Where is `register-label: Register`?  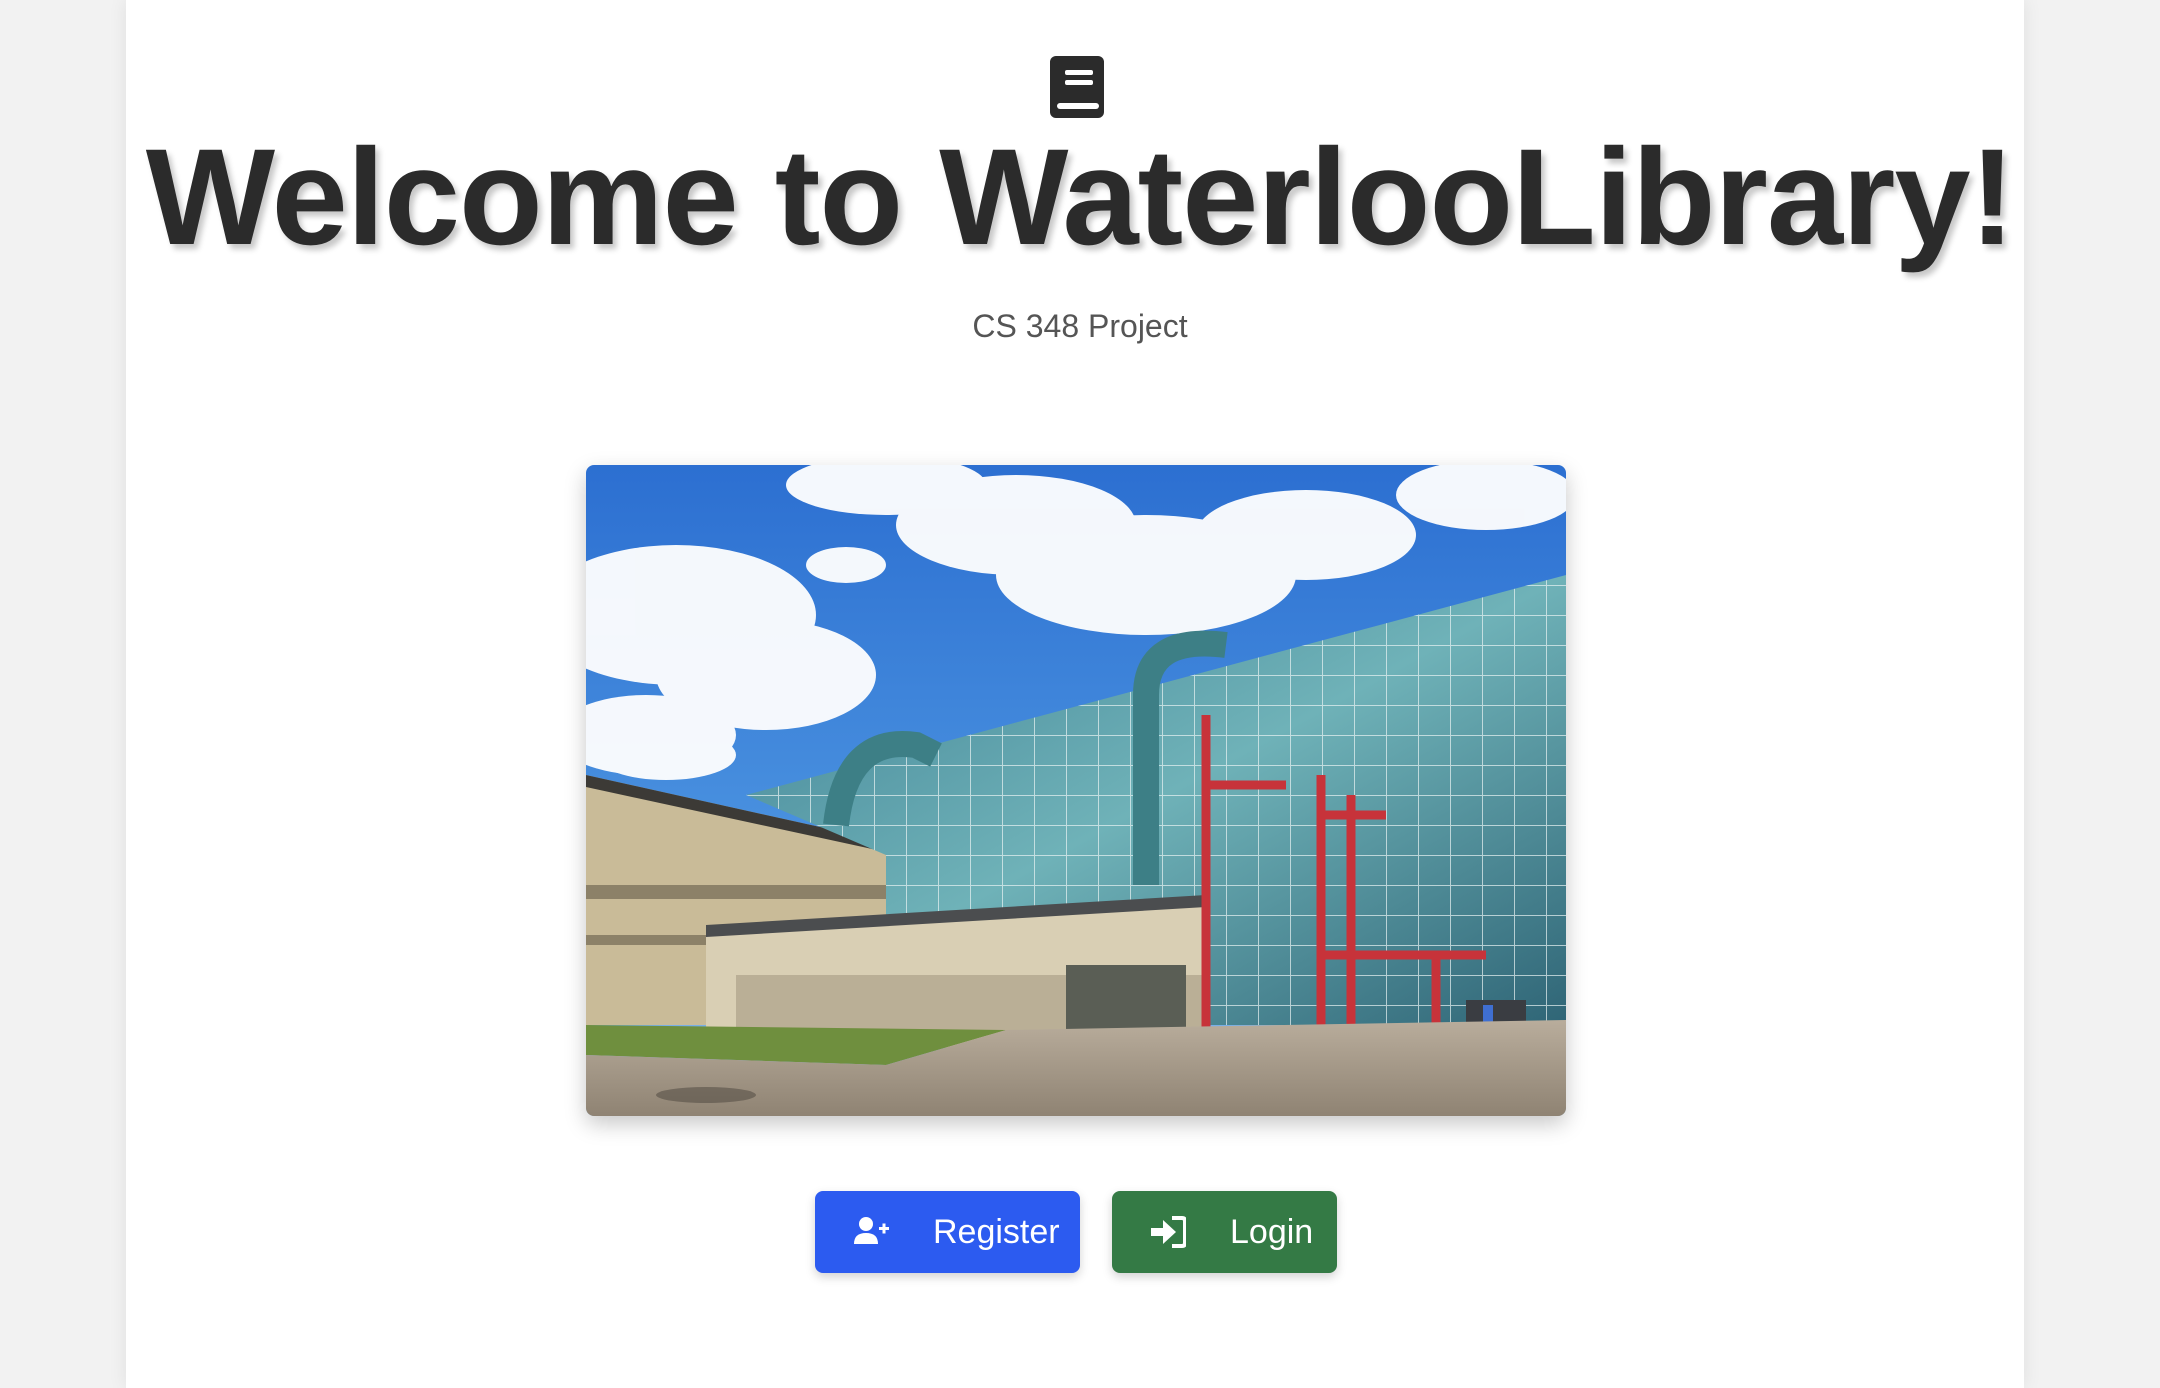 register-label: Register is located at coordinates (996, 1231).